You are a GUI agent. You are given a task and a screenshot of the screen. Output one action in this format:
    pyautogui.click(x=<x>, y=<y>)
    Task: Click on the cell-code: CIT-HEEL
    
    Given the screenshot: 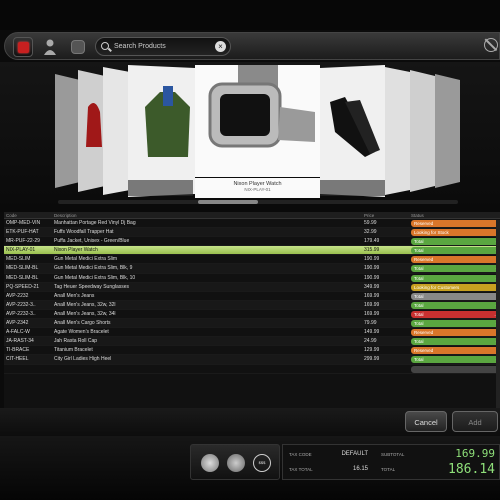 What is the action you would take?
    pyautogui.click(x=17, y=359)
    